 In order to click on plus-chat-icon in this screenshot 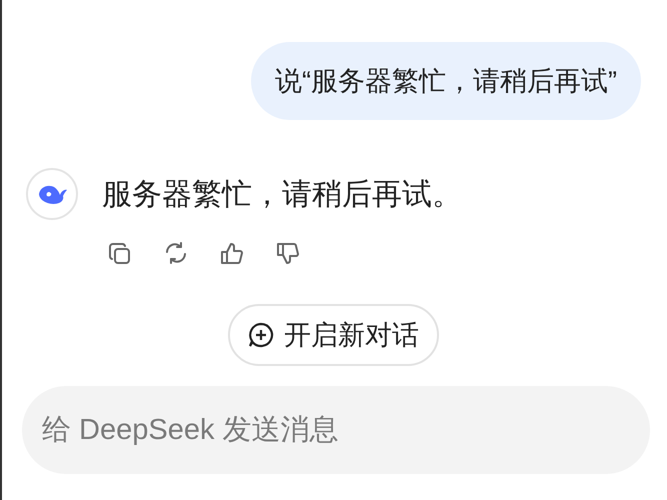, I will do `click(261, 335)`.